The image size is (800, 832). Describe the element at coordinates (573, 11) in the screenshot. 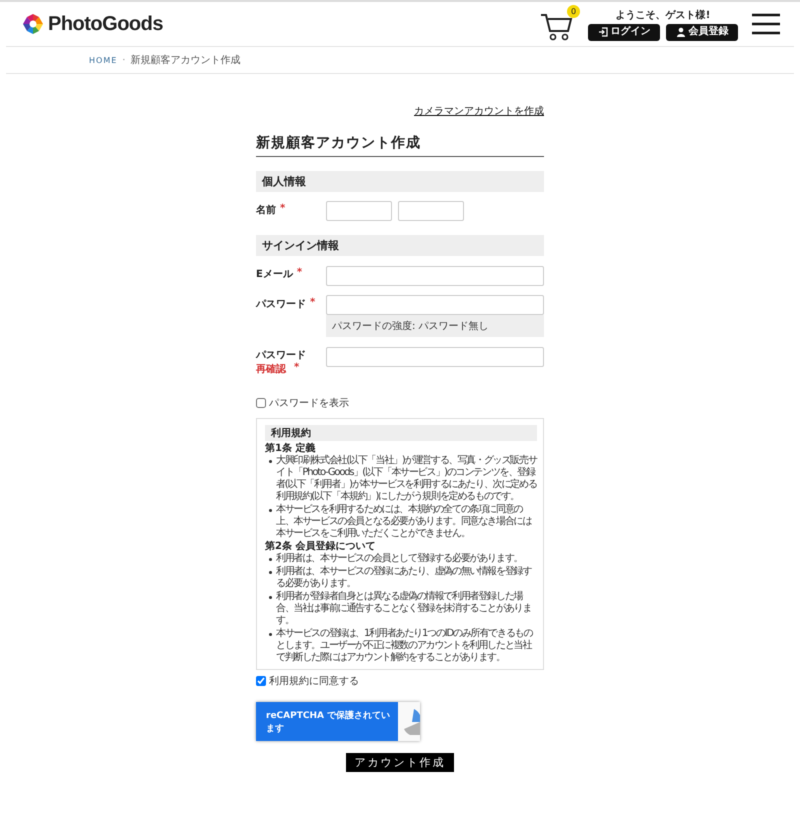

I see `cart-count-badge: 0` at that location.